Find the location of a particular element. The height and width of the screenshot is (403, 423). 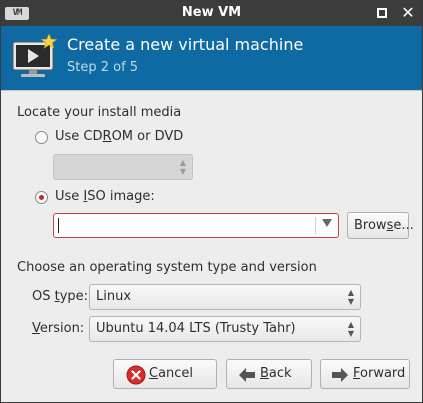

iso-path-combo is located at coordinates (196, 225).